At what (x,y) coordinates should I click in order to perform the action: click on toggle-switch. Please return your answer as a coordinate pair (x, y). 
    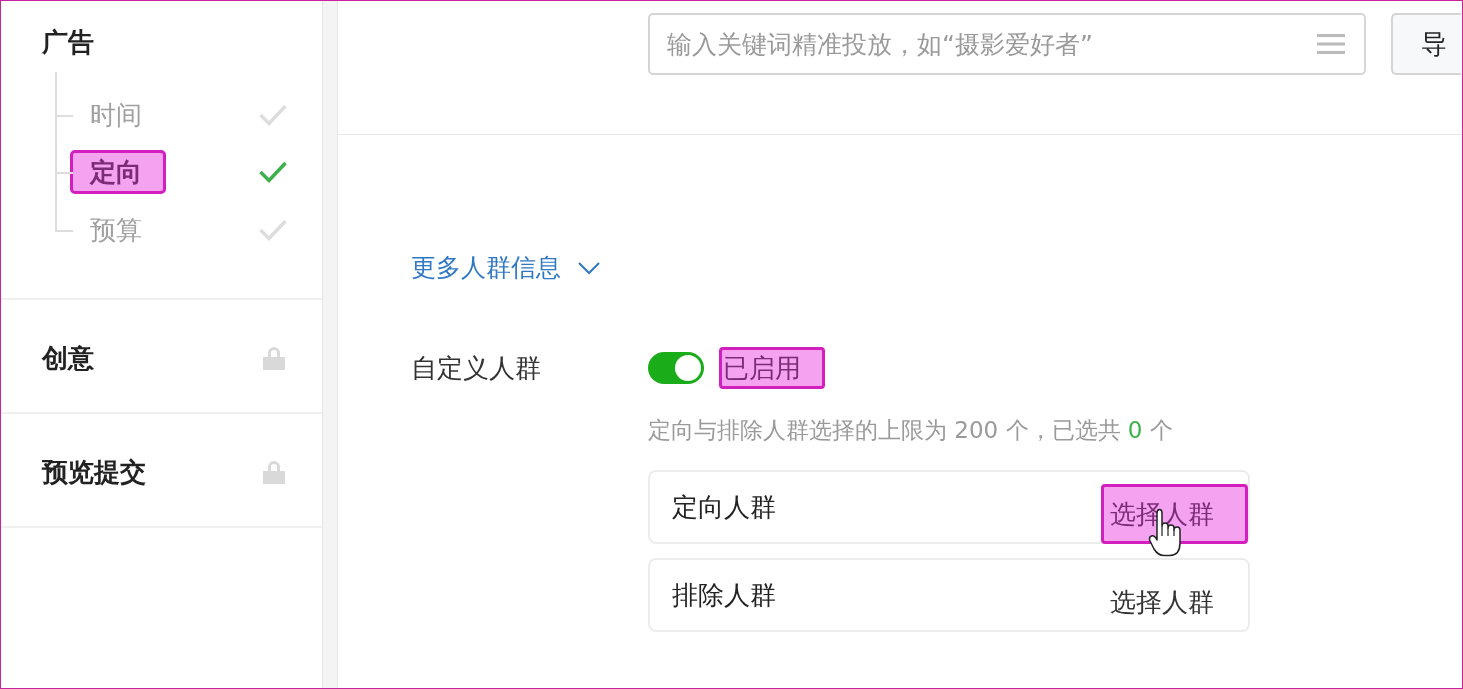
    Looking at the image, I should click on (676, 368).